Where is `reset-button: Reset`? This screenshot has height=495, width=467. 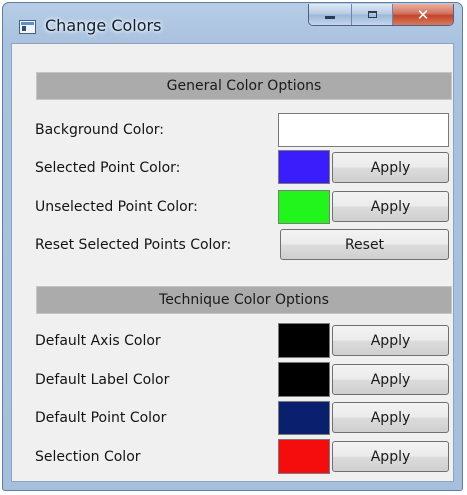 reset-button: Reset is located at coordinates (364, 244).